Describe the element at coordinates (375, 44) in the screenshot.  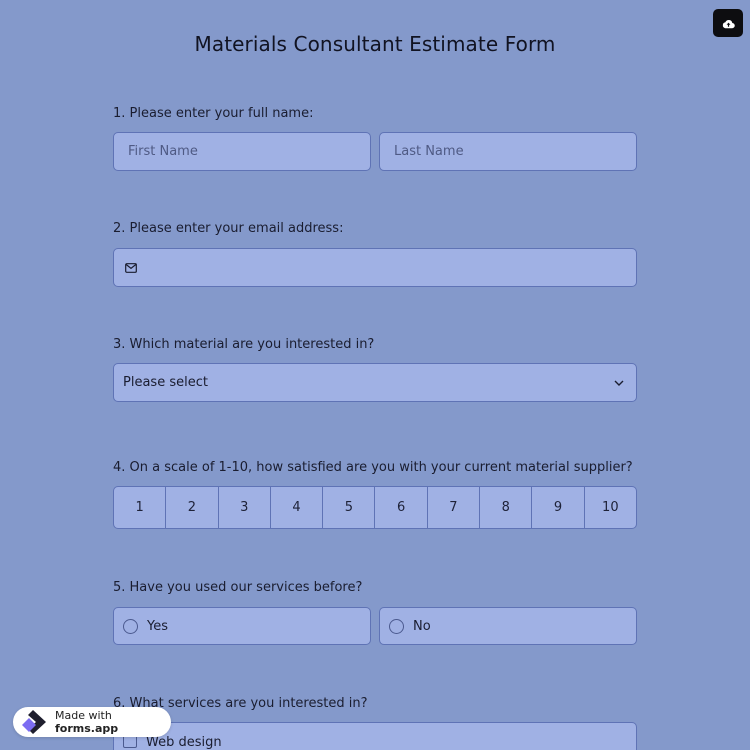
I see `form-title: Materials Consultant Estimate Form` at that location.